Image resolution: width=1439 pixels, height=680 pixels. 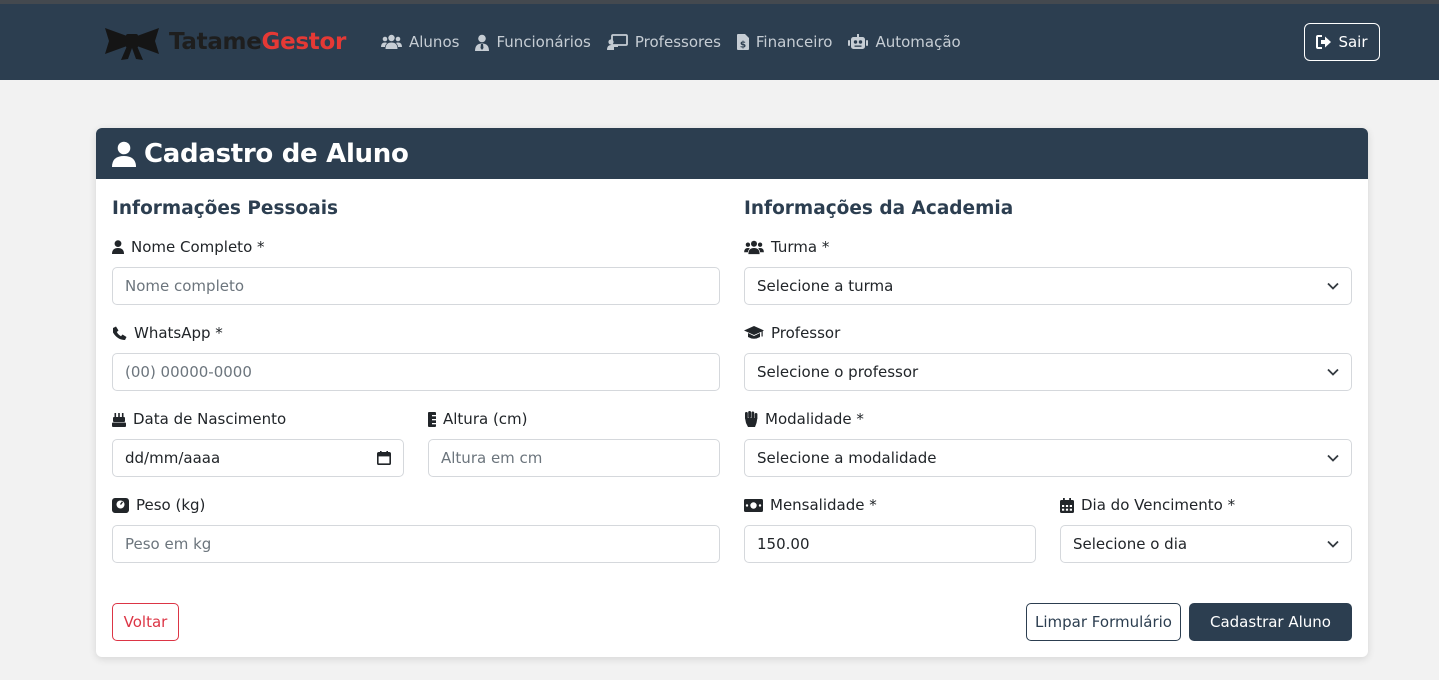 What do you see at coordinates (543, 42) in the screenshot?
I see `nav-label: Funcionários` at bounding box center [543, 42].